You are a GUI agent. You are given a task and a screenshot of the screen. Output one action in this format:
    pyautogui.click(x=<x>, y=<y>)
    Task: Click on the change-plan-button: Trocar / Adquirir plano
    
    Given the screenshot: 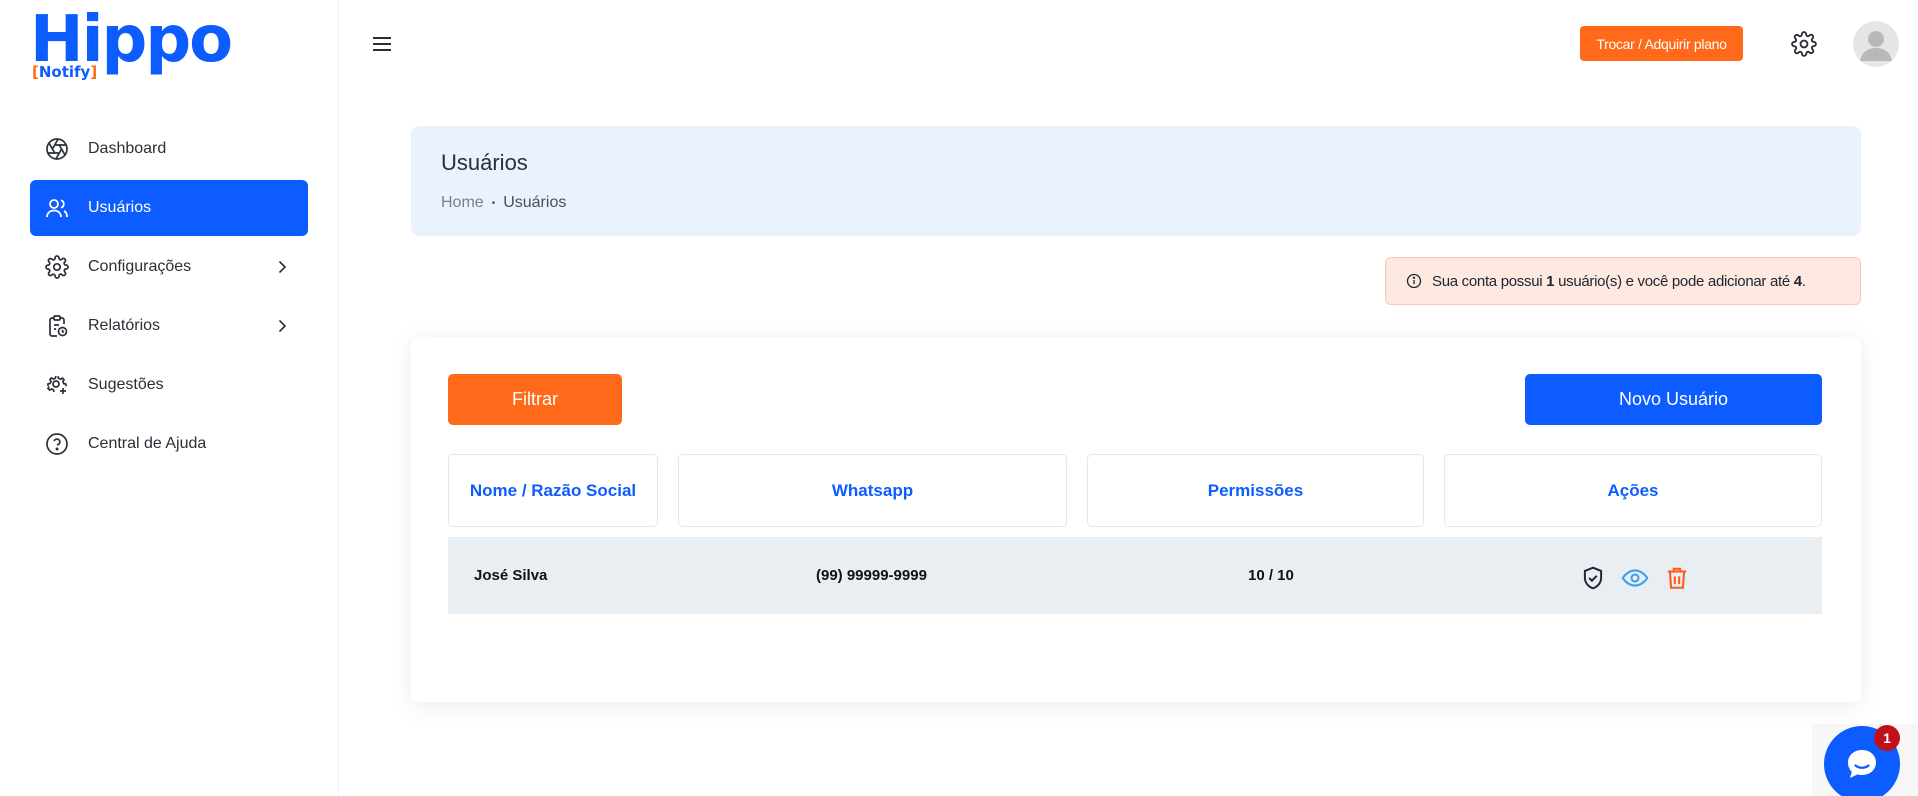 What is the action you would take?
    pyautogui.click(x=1661, y=43)
    